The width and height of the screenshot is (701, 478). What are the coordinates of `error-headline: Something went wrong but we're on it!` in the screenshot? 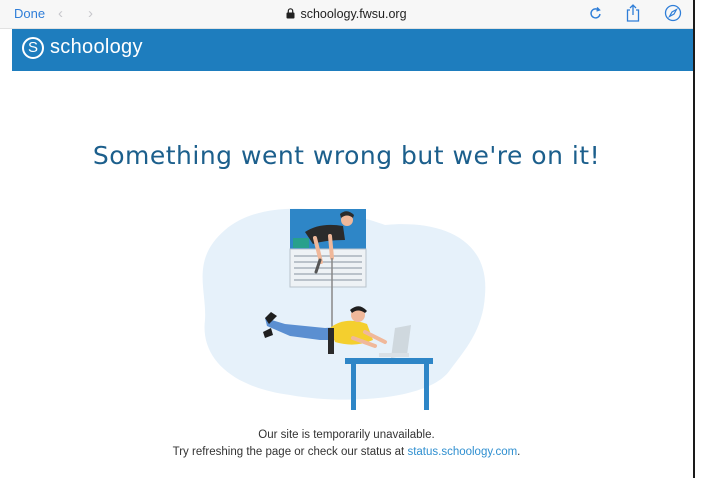 It's located at (346, 155).